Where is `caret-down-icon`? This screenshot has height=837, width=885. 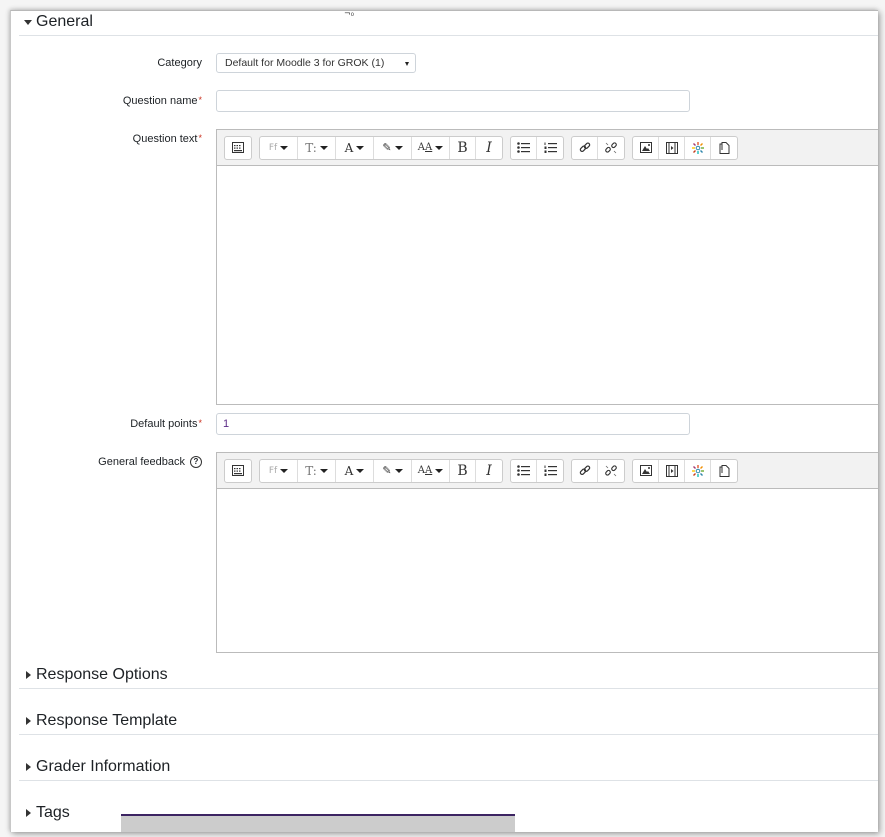 caret-down-icon is located at coordinates (28, 22).